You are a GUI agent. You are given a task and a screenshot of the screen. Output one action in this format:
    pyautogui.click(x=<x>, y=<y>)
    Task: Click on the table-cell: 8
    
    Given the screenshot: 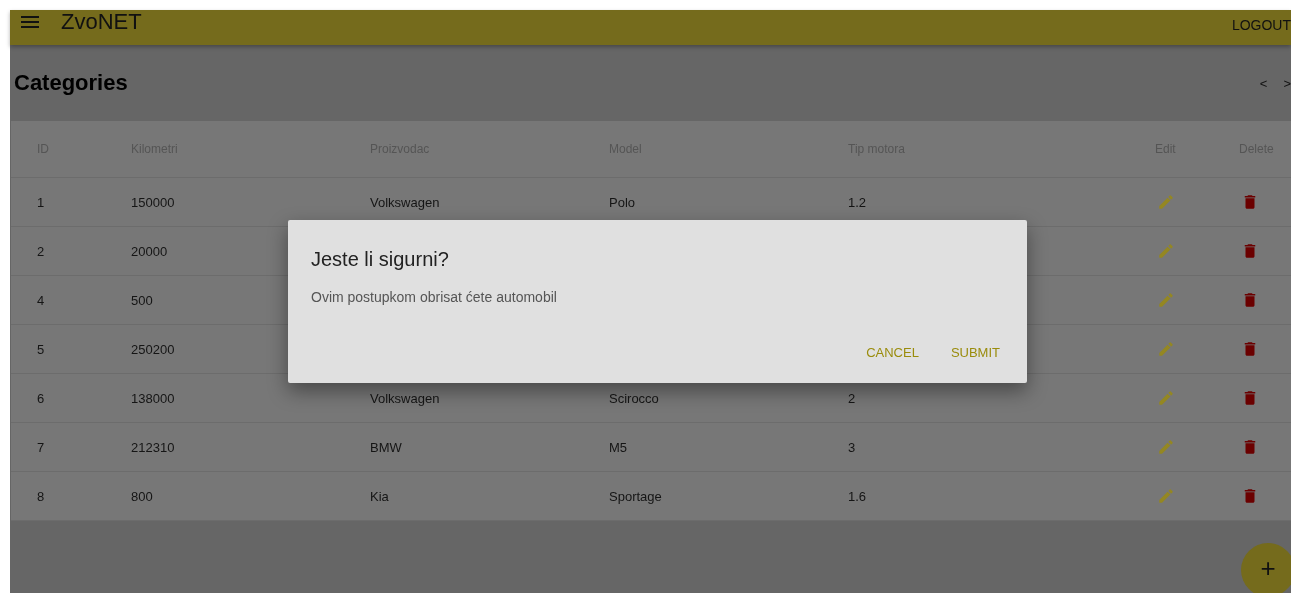 What is the action you would take?
    pyautogui.click(x=41, y=496)
    